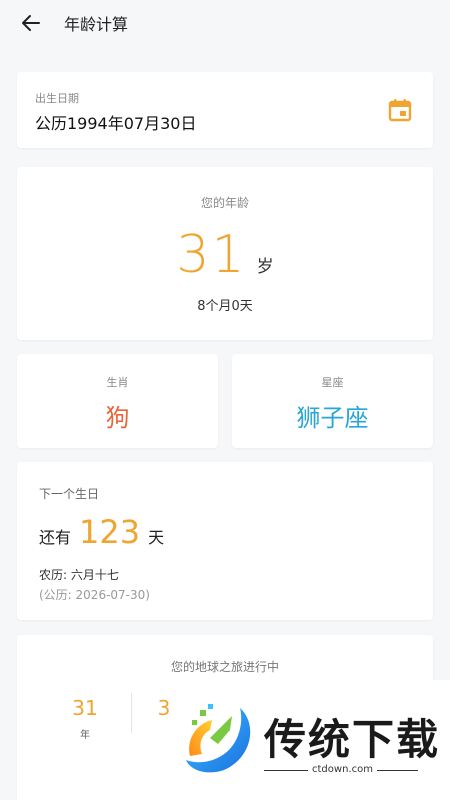  I want to click on watermark-text: 传统下载, so click(352, 739).